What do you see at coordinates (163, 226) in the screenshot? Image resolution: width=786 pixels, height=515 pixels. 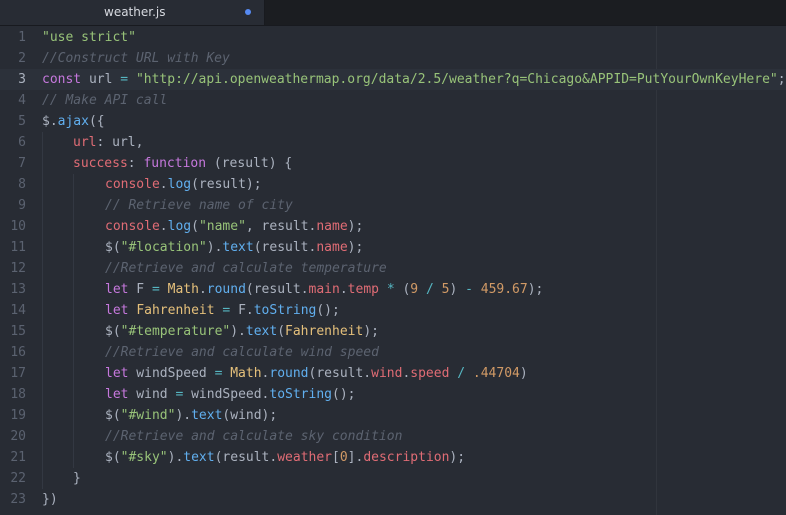 I see `code-token: .` at bounding box center [163, 226].